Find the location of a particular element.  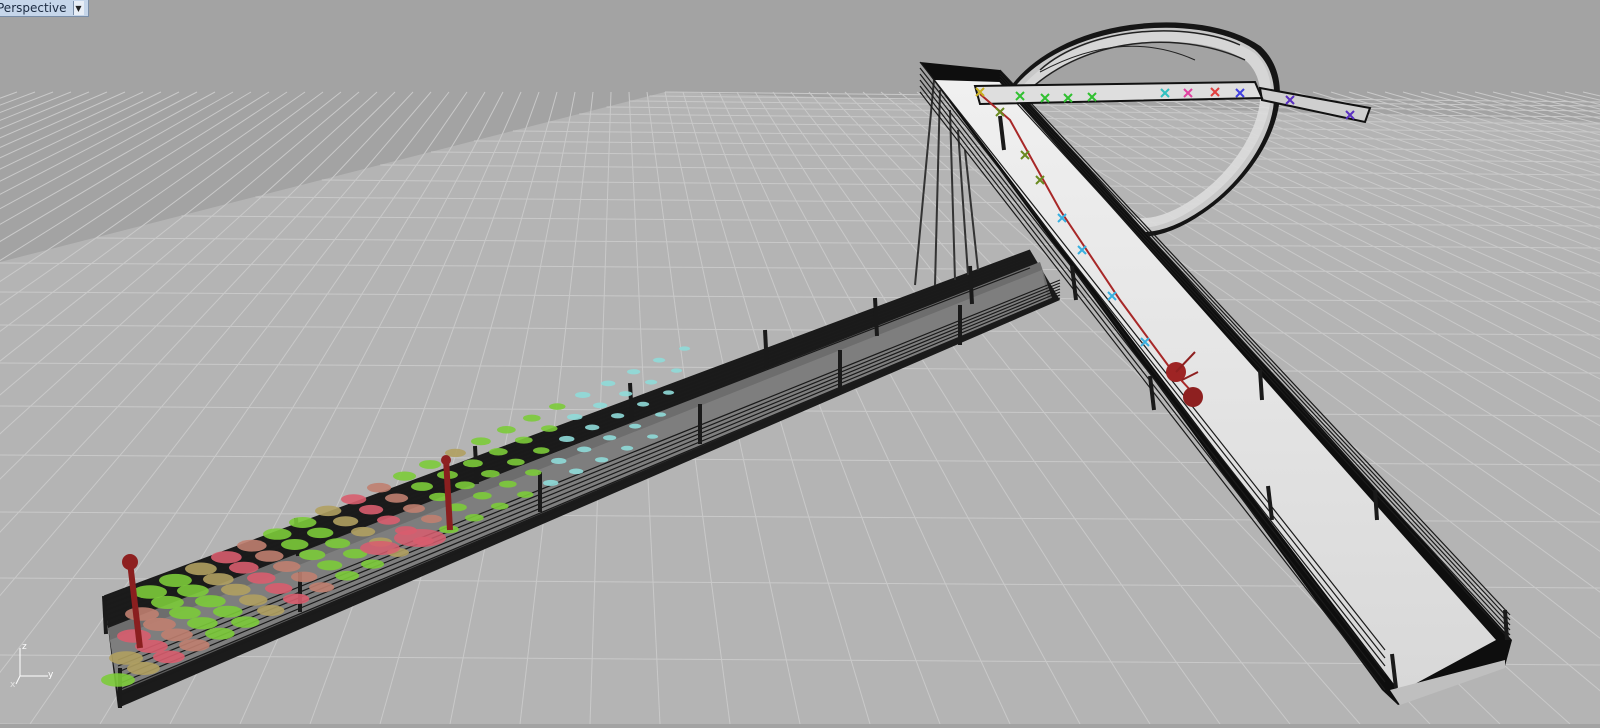

viewport-title-tab: Perspective ▼ is located at coordinates (44, 8).